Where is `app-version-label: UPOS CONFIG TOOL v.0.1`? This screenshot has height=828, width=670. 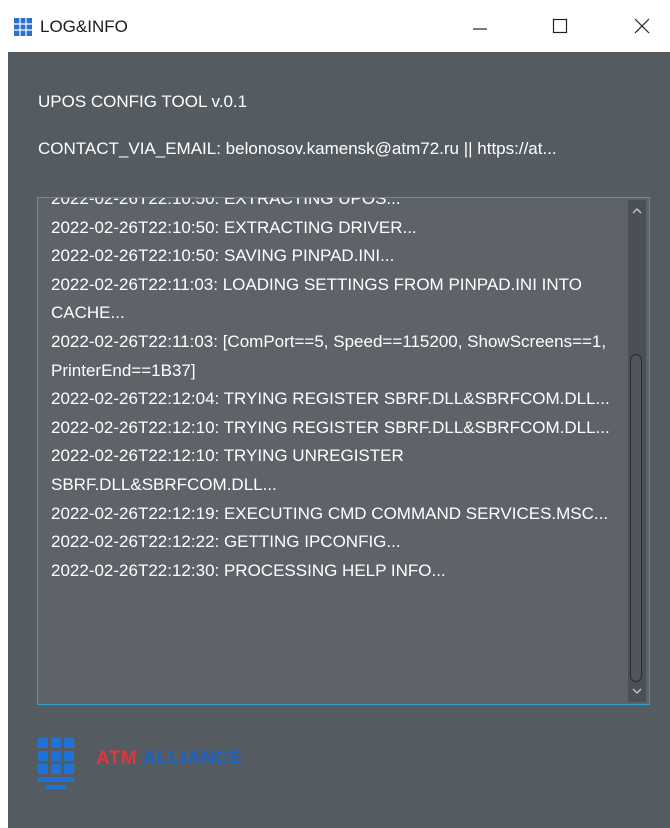
app-version-label: UPOS CONFIG TOOL v.0.1 is located at coordinates (143, 101).